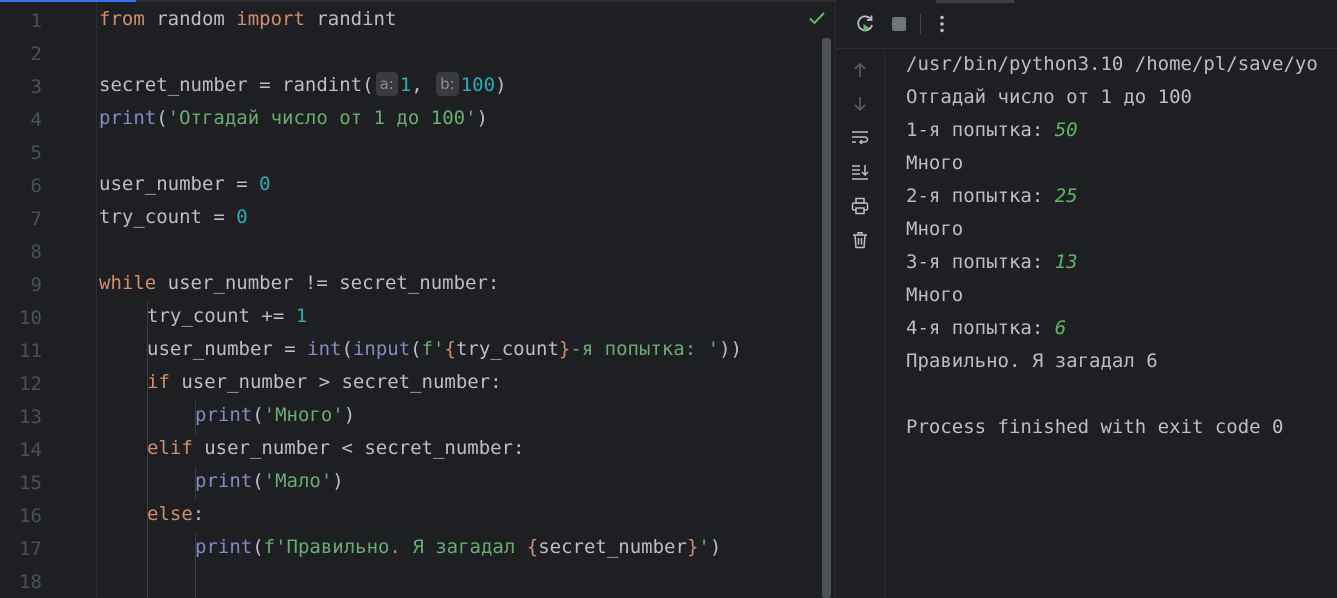  What do you see at coordinates (986, 328) in the screenshot?
I see `console-line: 4-я попытка: 6` at bounding box center [986, 328].